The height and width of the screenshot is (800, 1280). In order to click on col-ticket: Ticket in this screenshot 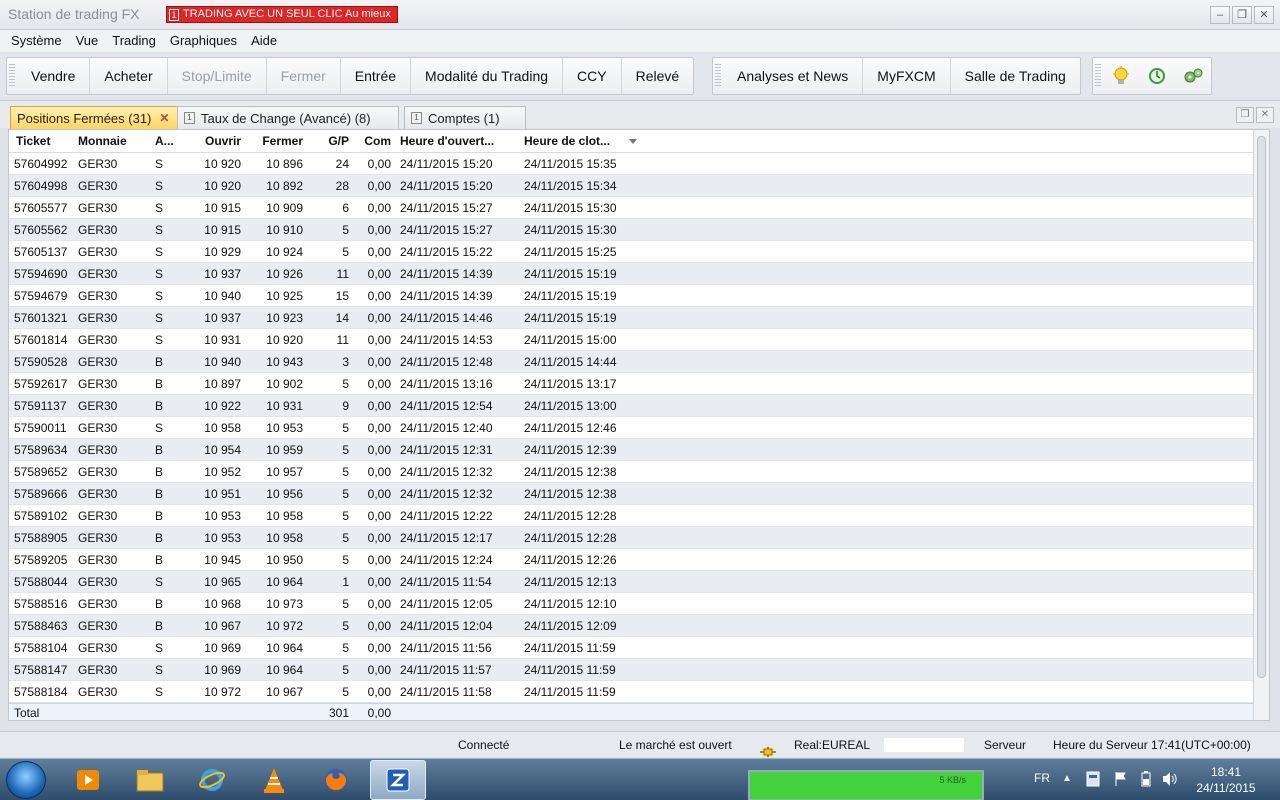, I will do `click(45, 141)`.